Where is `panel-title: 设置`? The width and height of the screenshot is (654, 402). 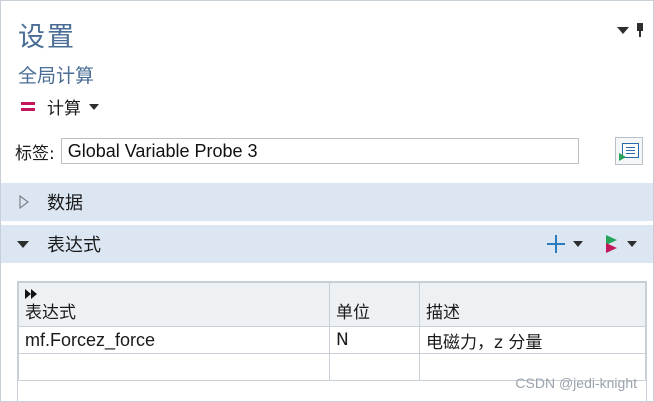 panel-title: 设置 is located at coordinates (47, 37).